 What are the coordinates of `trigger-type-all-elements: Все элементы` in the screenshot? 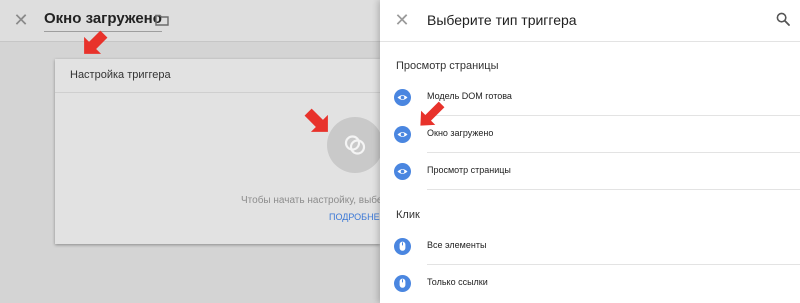 It's located at (590, 247).